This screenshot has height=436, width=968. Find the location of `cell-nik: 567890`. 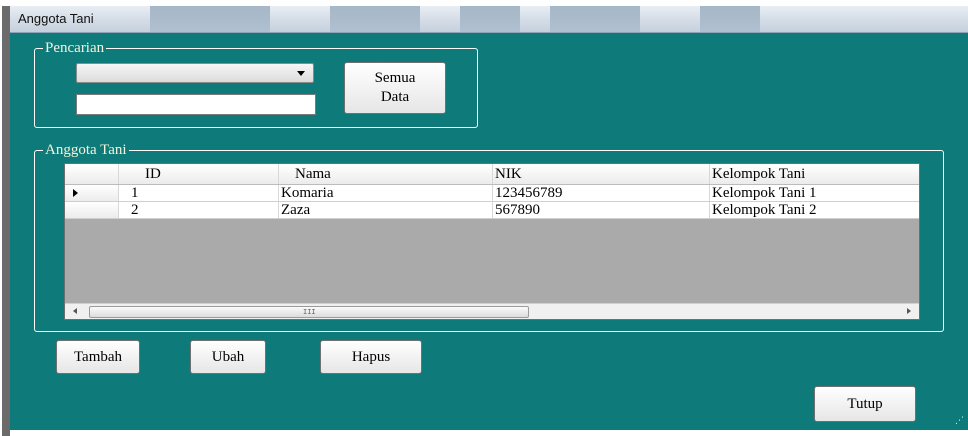

cell-nik: 567890 is located at coordinates (601, 210).